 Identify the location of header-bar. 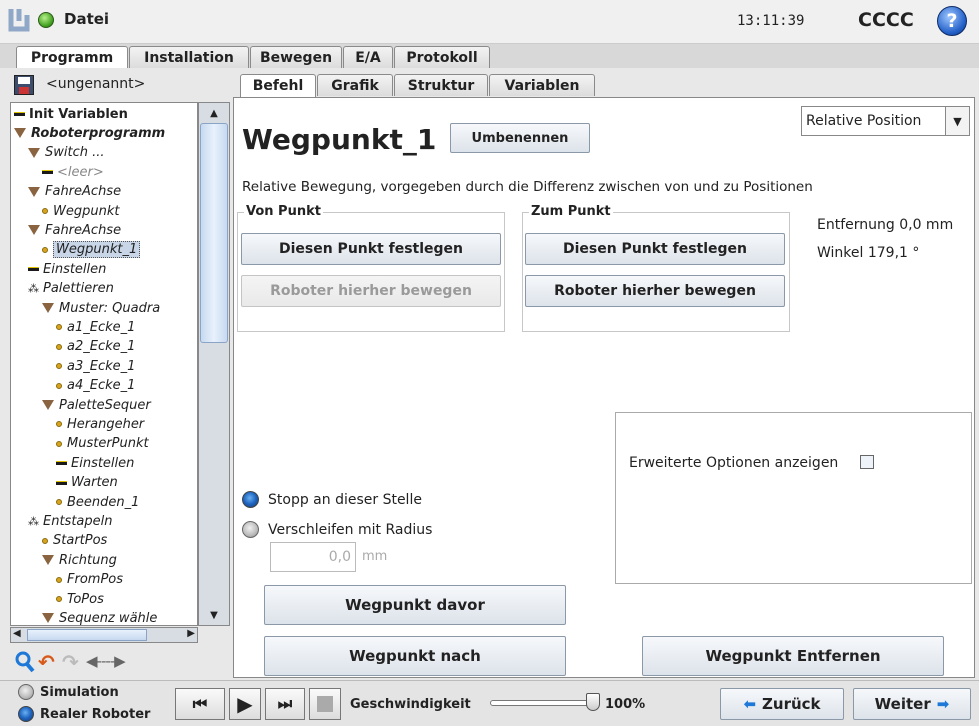
(489, 22).